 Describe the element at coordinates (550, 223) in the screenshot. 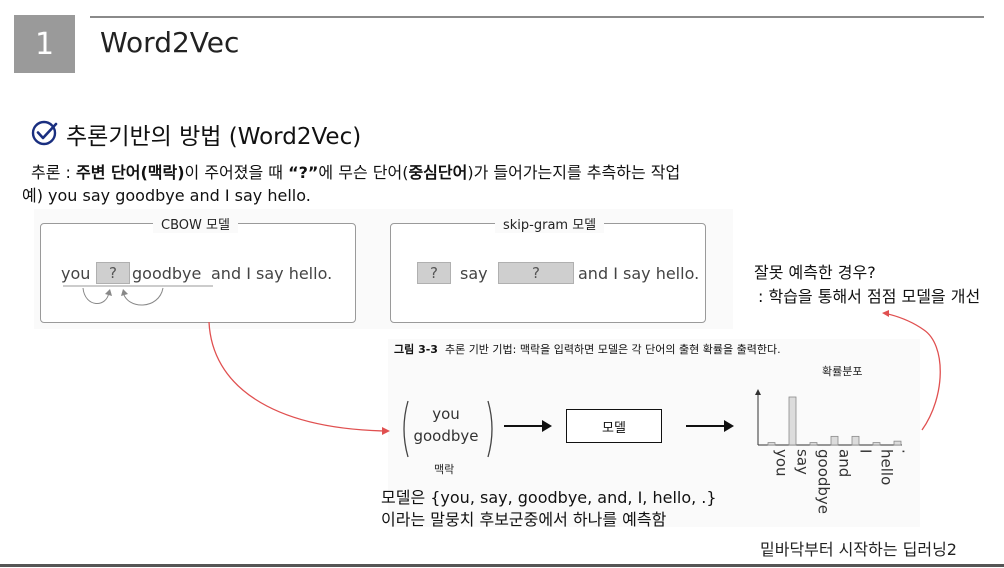

I see `skipgram-label: skip-gram 모델` at that location.